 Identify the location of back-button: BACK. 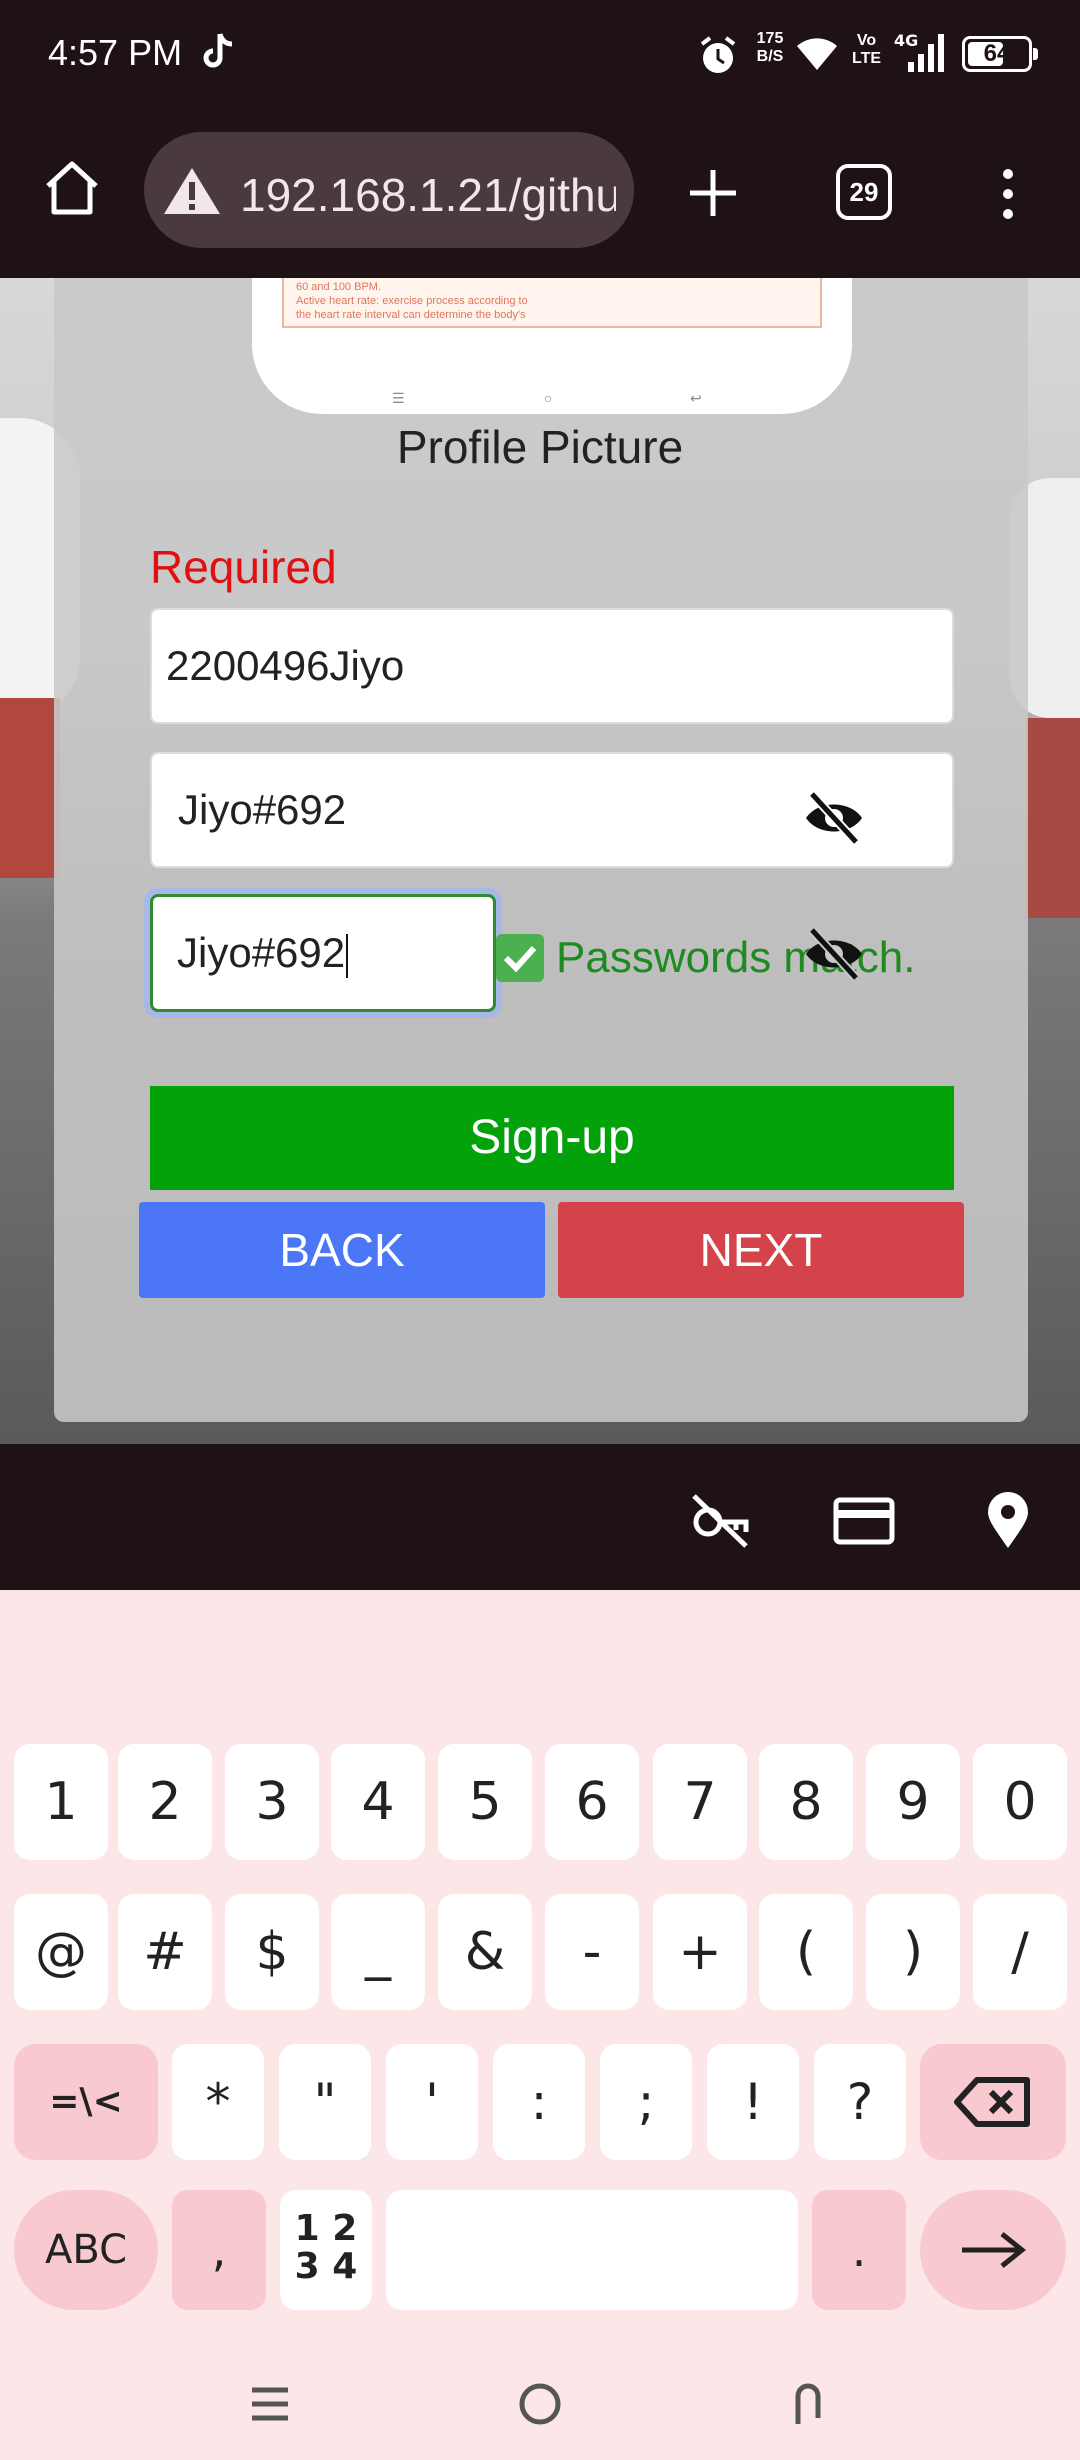
(342, 1250).